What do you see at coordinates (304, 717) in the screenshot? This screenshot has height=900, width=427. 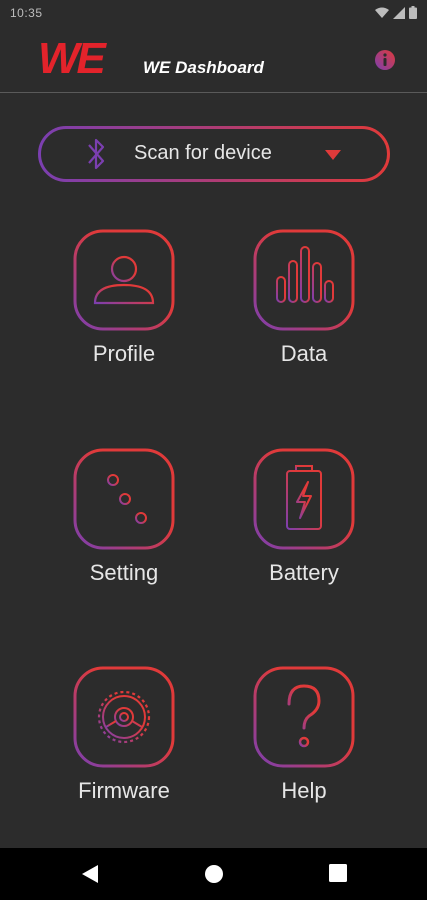 I see `question-icon` at bounding box center [304, 717].